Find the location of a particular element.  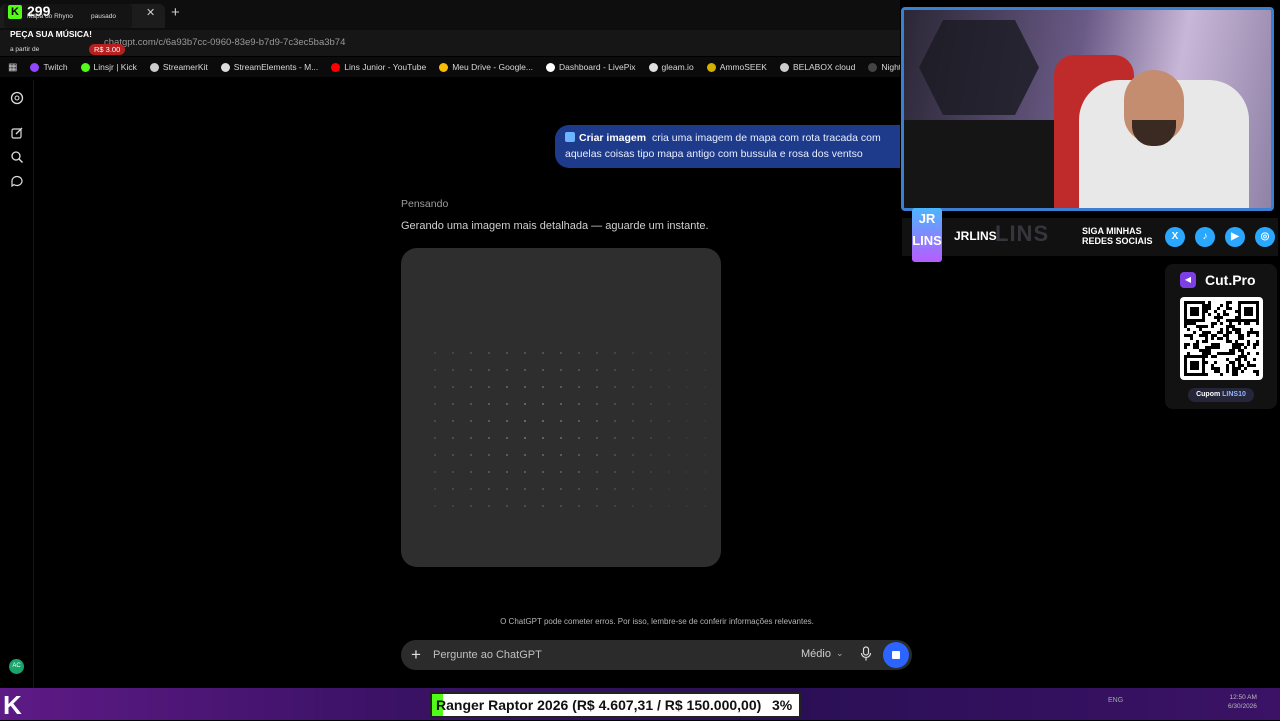

microphone-icon is located at coordinates (866, 654).